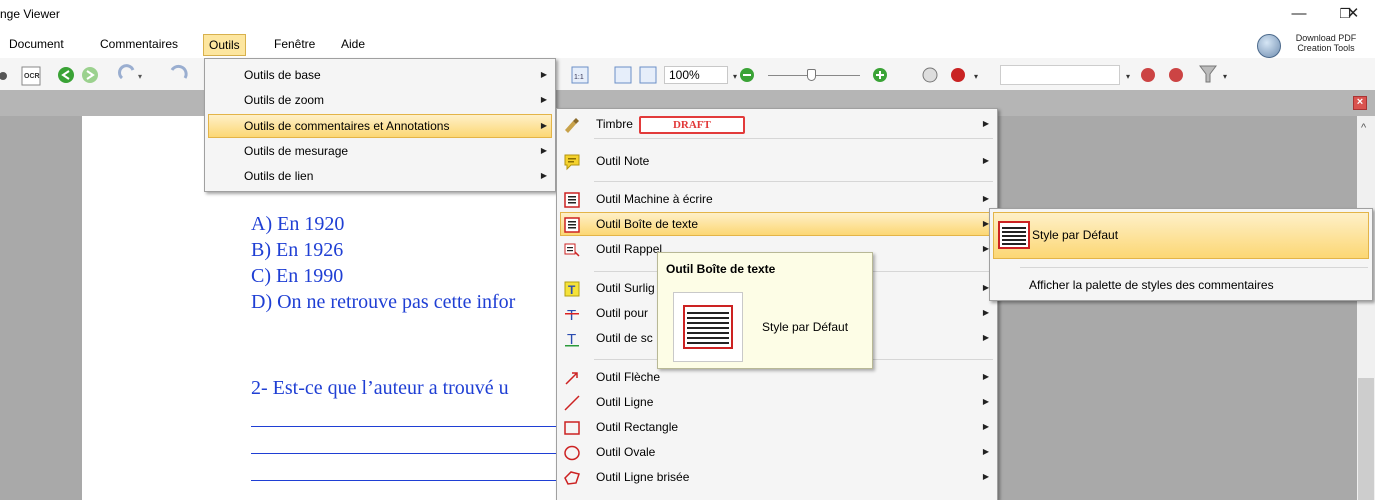 The height and width of the screenshot is (500, 1375). What do you see at coordinates (1366, 439) in the screenshot?
I see `scrollbar-thumb` at bounding box center [1366, 439].